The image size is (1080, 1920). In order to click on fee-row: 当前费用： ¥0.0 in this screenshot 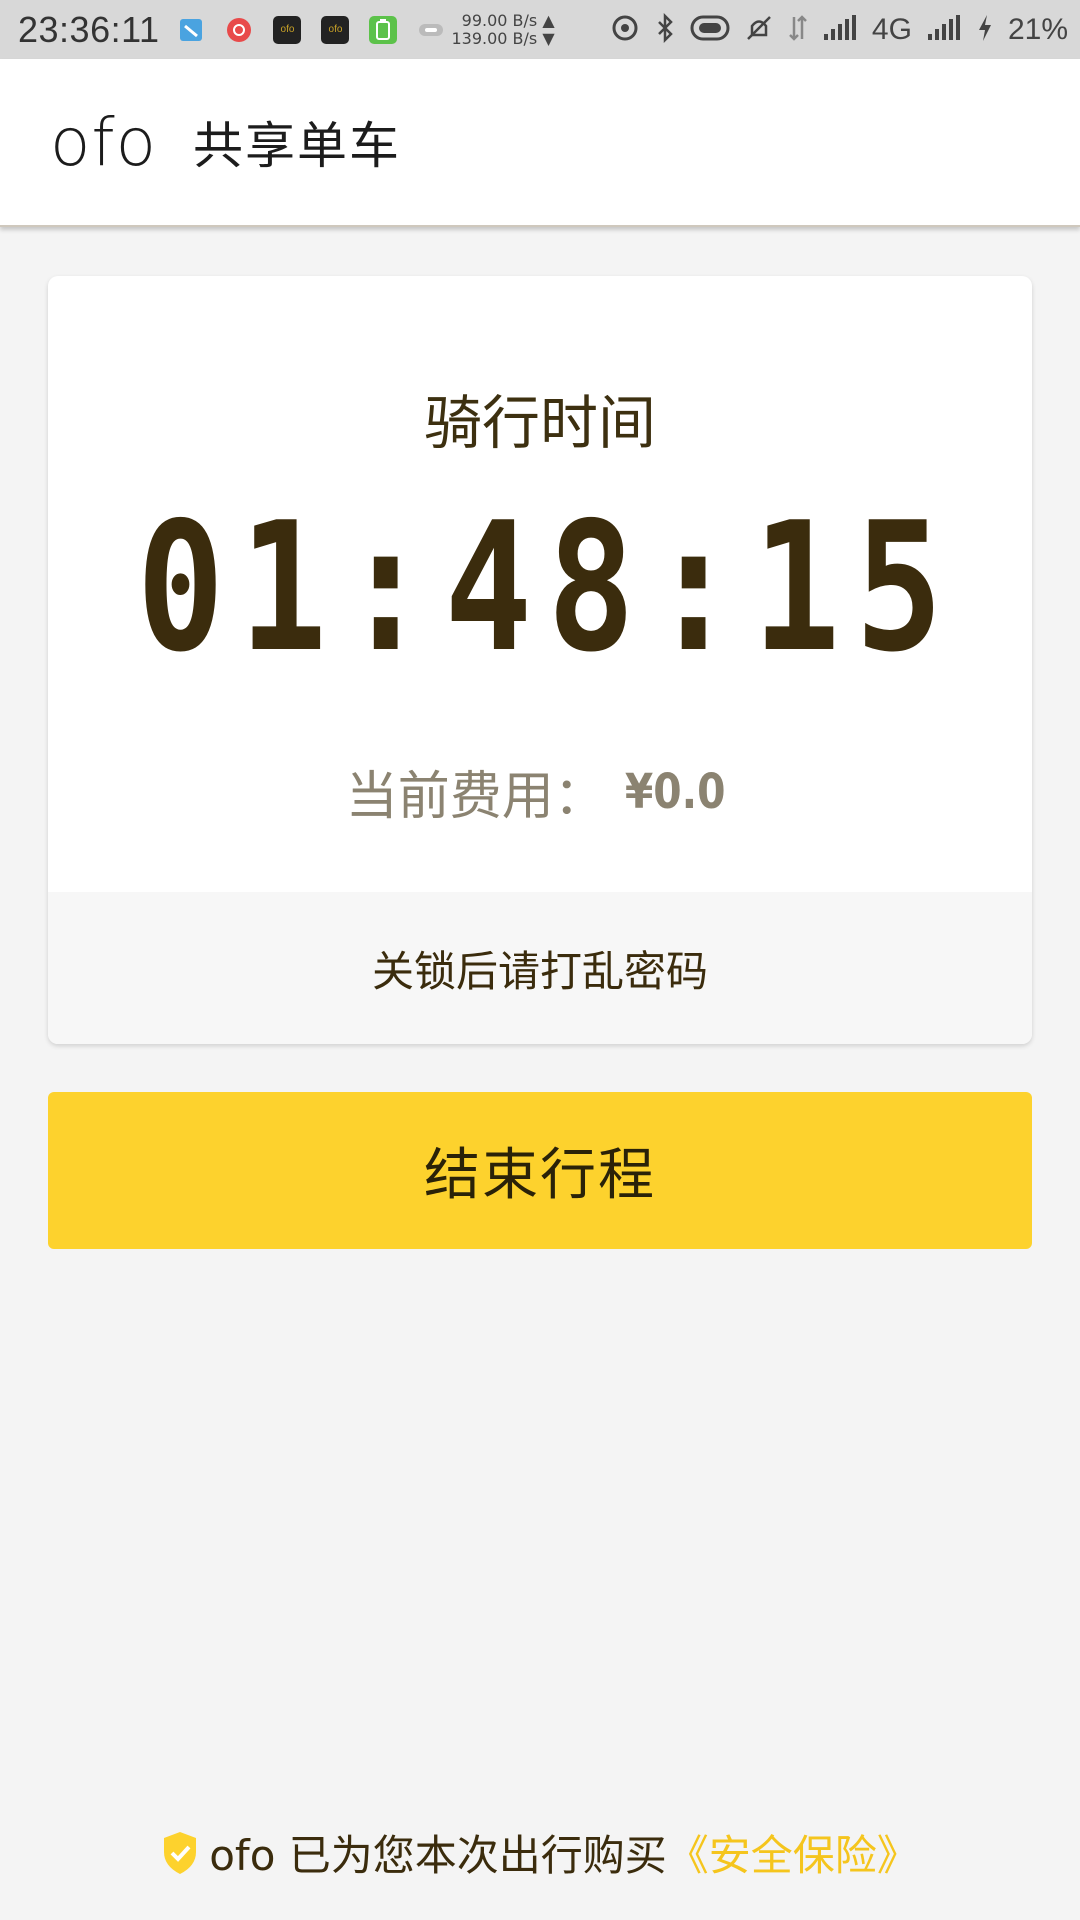, I will do `click(540, 791)`.